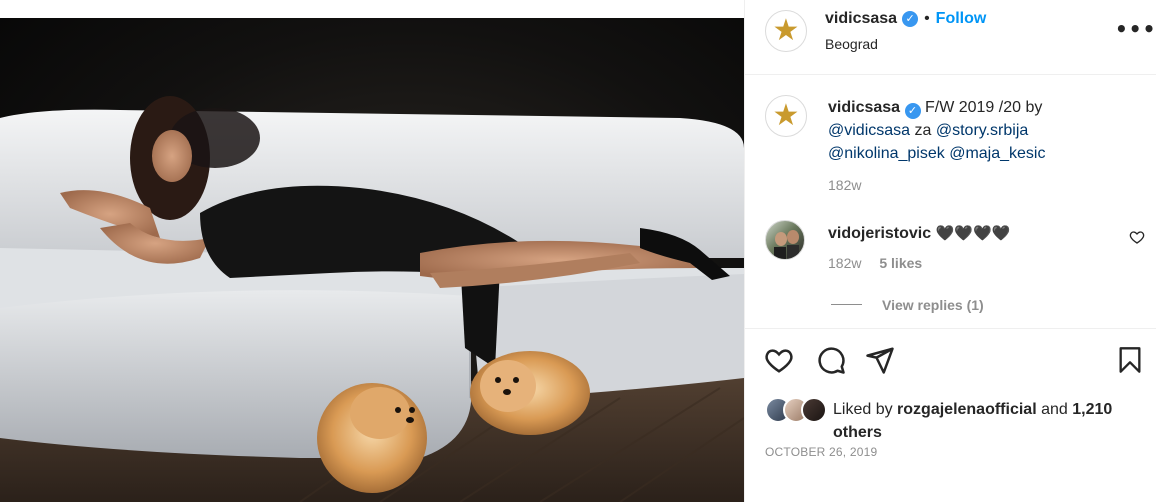  What do you see at coordinates (886, 153) in the screenshot?
I see `mention-link: @nikolina_pisek` at bounding box center [886, 153].